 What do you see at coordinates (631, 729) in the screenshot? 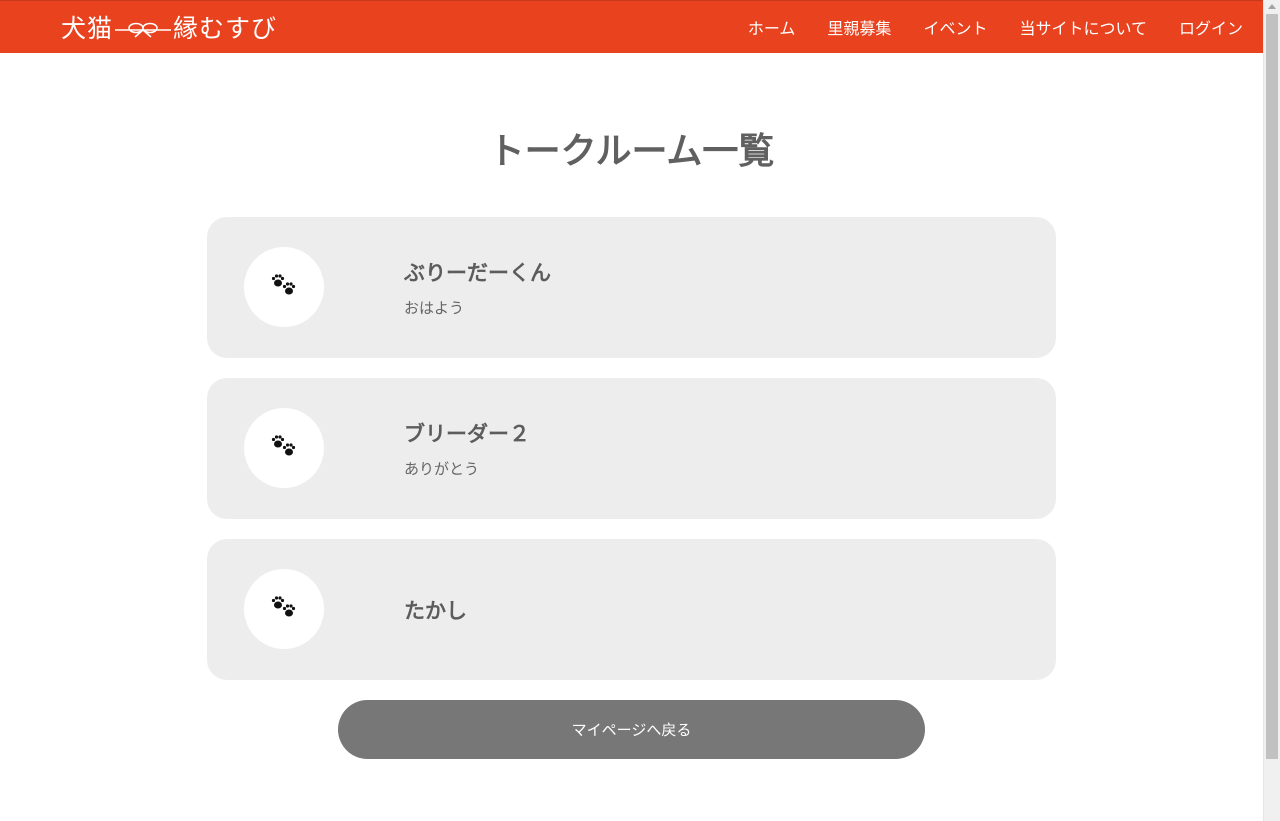
I see `back-to-mypage-button: マイページへ戻る` at bounding box center [631, 729].